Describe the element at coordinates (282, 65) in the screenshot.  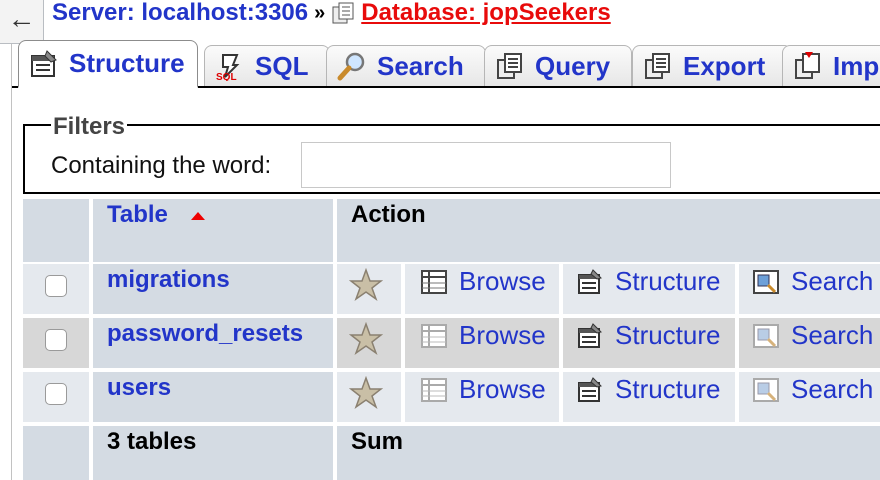
I see `tab-label: SQL` at that location.